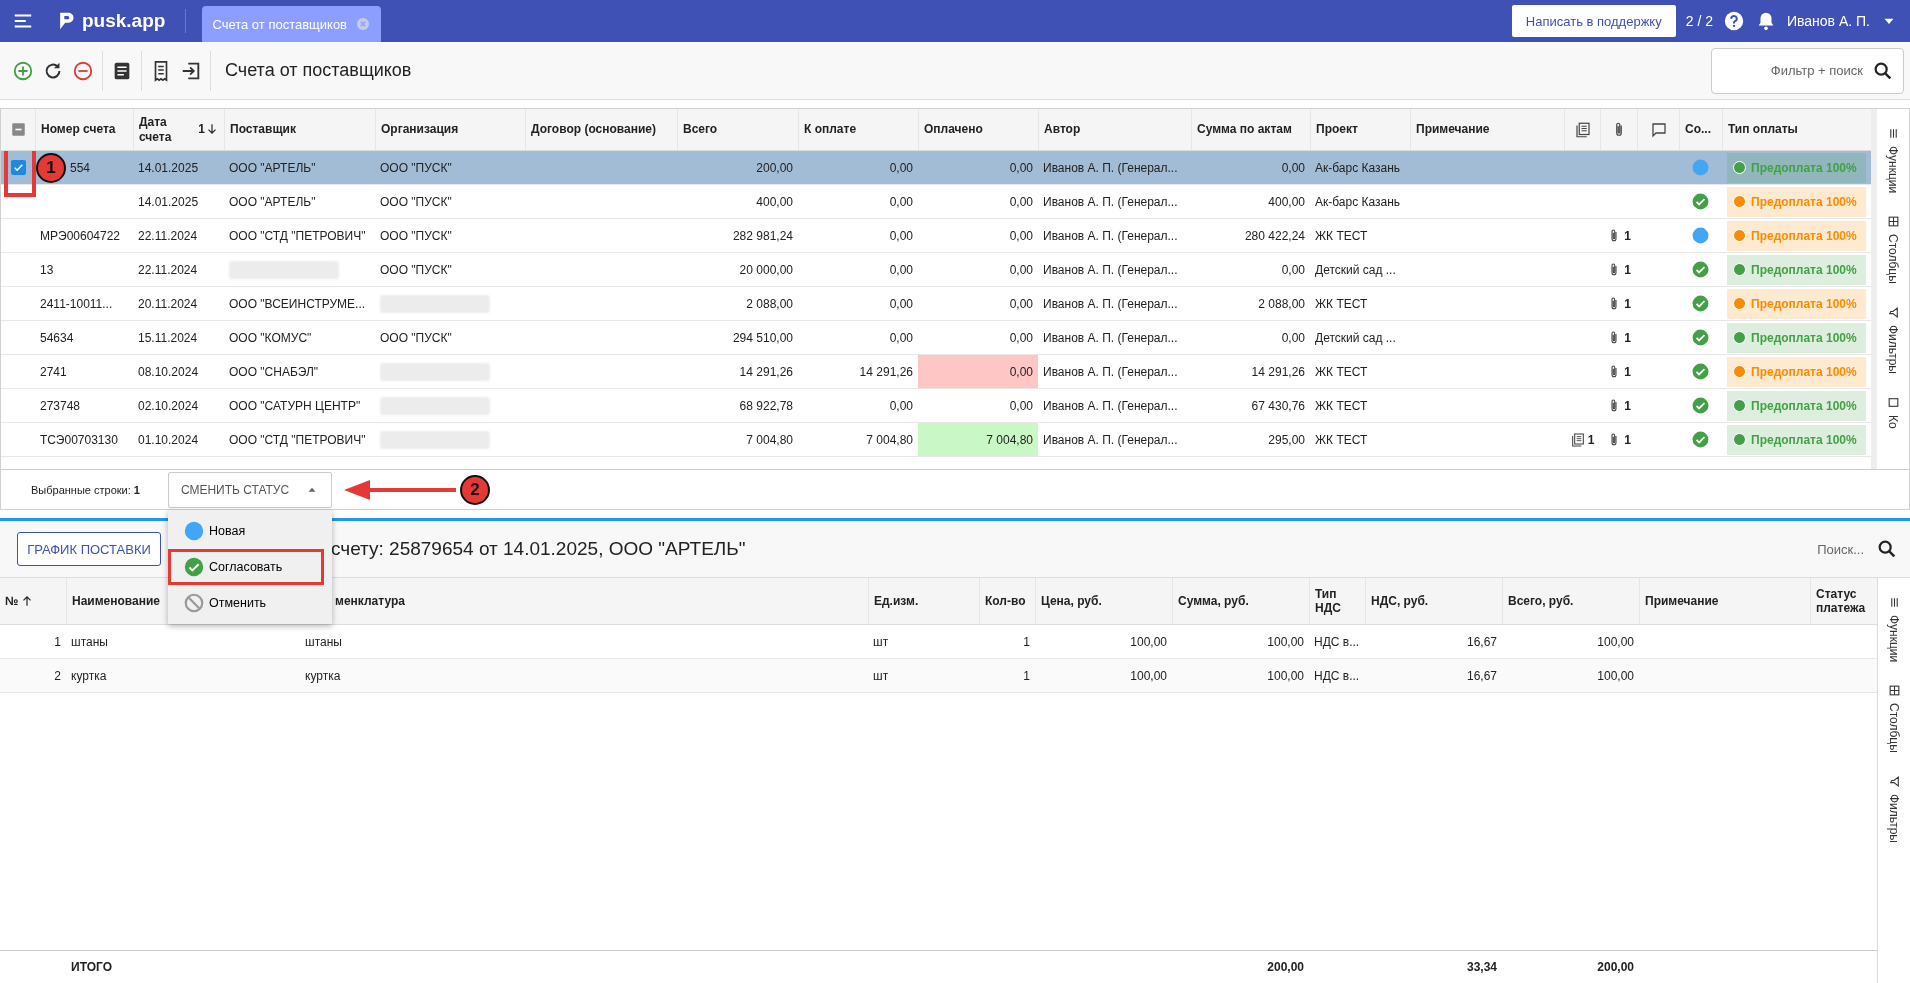  What do you see at coordinates (858, 129) in the screenshot?
I see `column-header: К оплате` at bounding box center [858, 129].